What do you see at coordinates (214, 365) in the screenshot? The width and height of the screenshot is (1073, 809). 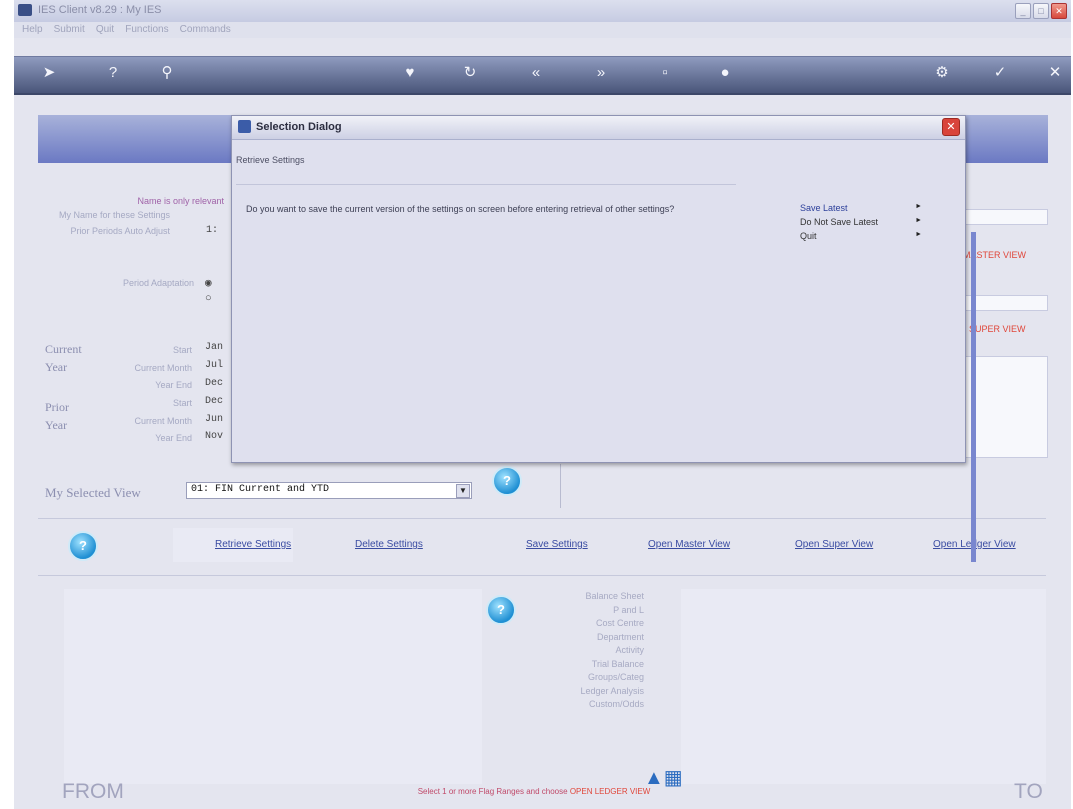 I see `cur-month-value: Jul` at bounding box center [214, 365].